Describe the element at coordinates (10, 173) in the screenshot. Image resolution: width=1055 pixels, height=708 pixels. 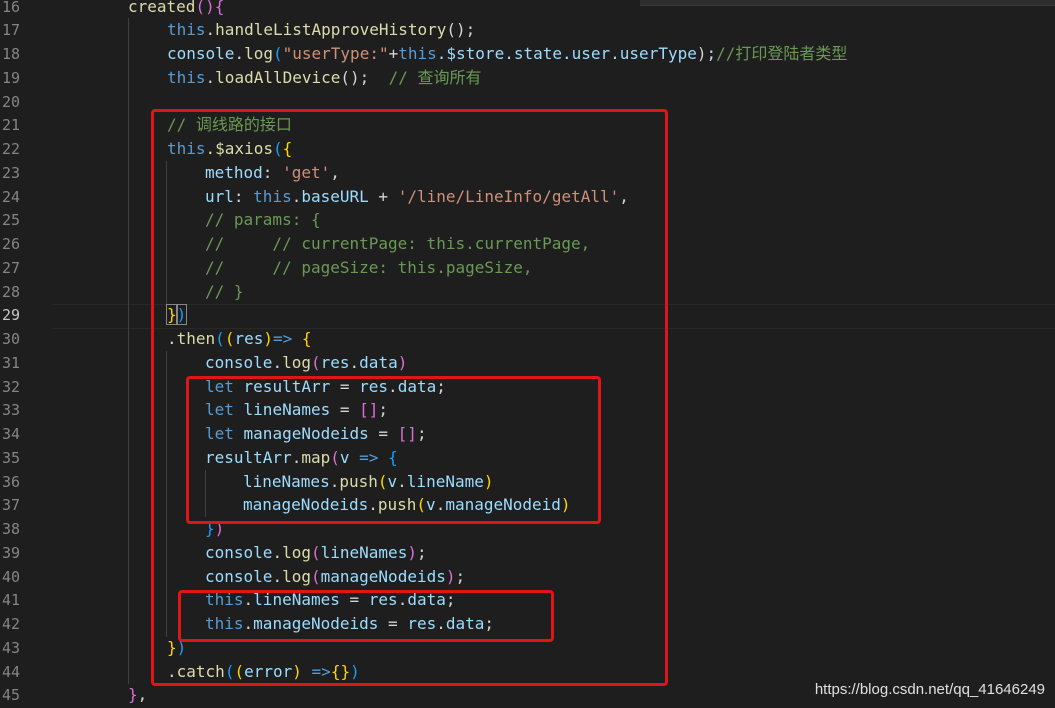
I see `line-number: 23` at that location.